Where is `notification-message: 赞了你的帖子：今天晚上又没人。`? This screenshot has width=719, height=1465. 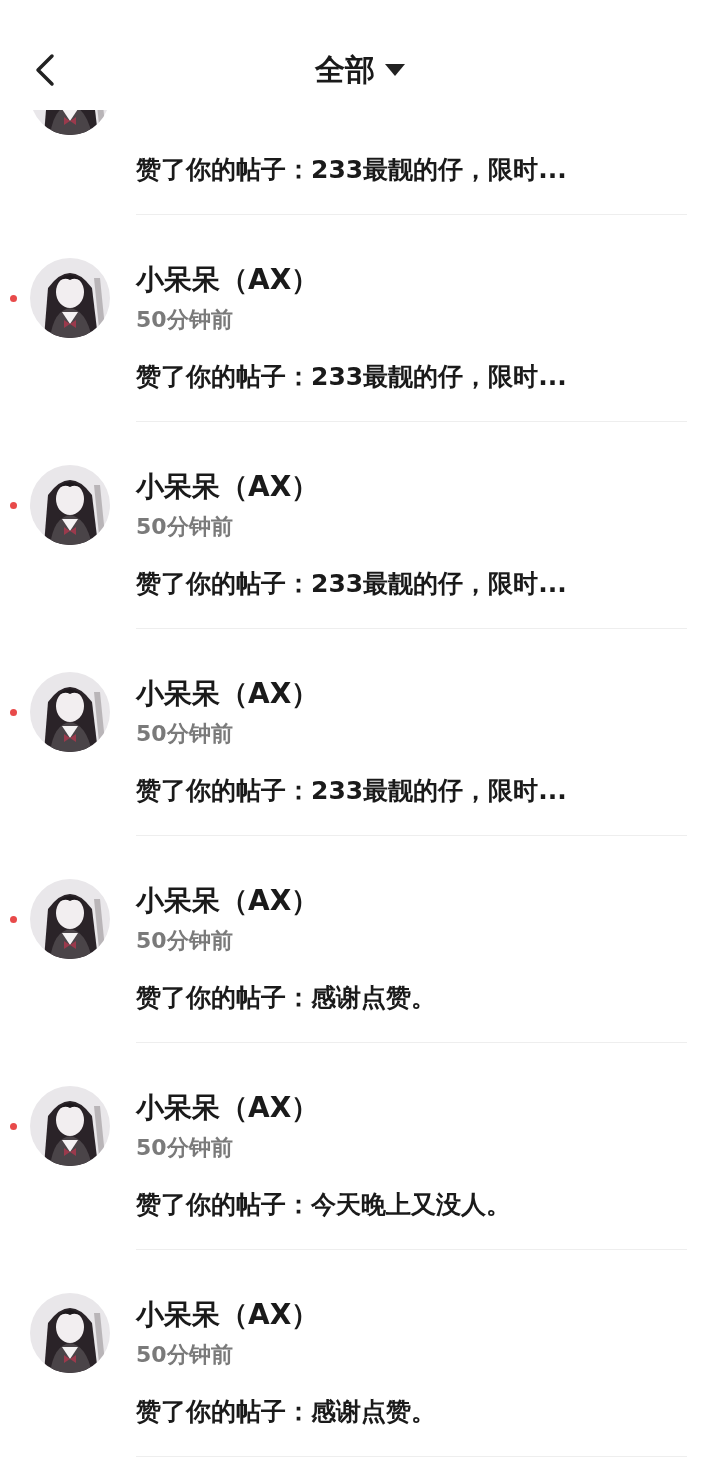 notification-message: 赞了你的帖子：今天晚上又没人。 is located at coordinates (324, 1205).